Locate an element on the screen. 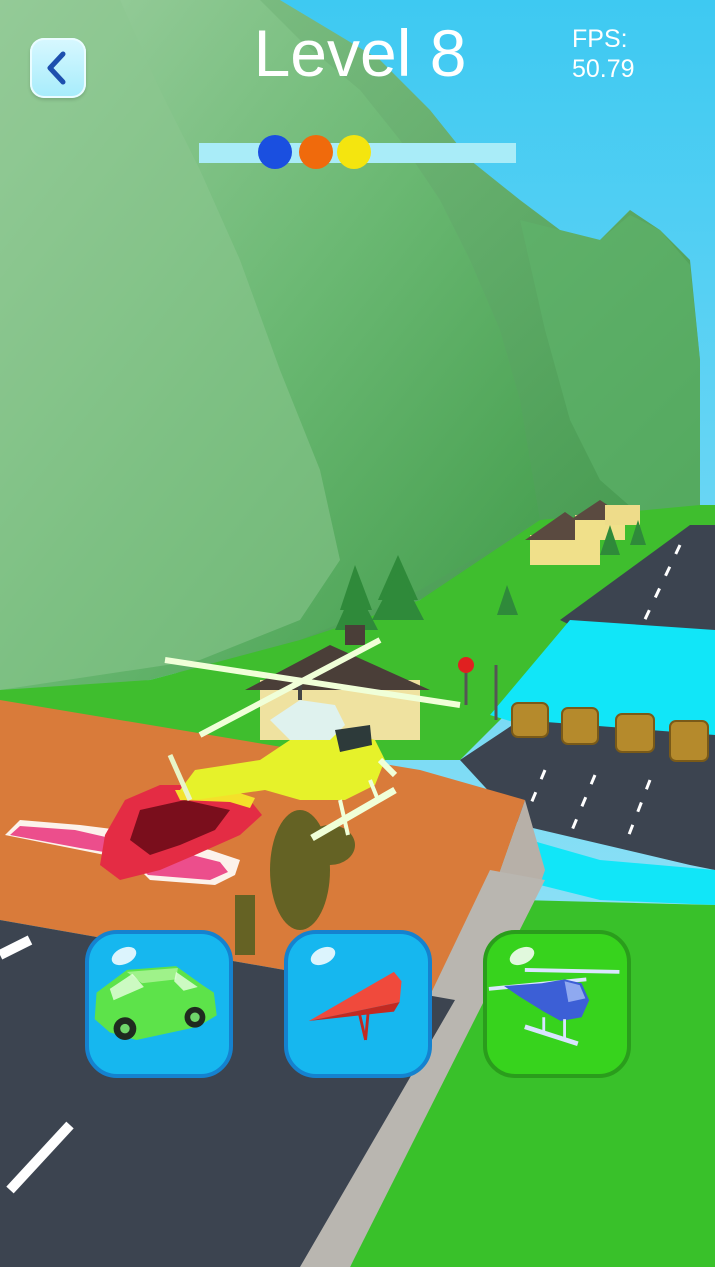  back-button is located at coordinates (58, 68).